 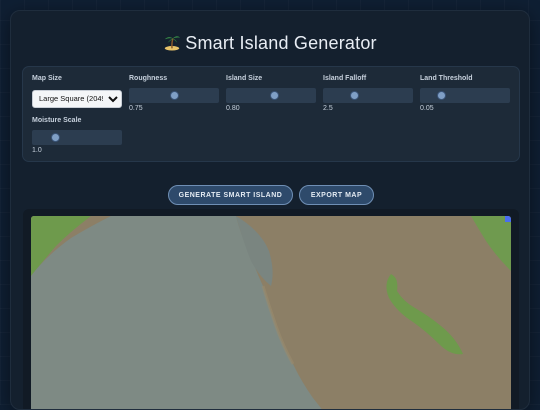 I want to click on moisture-scale-value: 1.0, so click(x=37, y=150).